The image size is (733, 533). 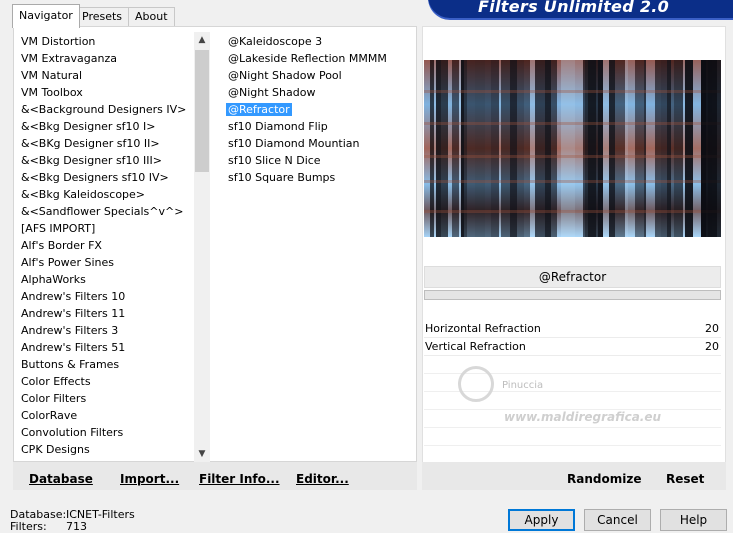 I want to click on category-scrollbar: ▲ ▼, so click(x=202, y=247).